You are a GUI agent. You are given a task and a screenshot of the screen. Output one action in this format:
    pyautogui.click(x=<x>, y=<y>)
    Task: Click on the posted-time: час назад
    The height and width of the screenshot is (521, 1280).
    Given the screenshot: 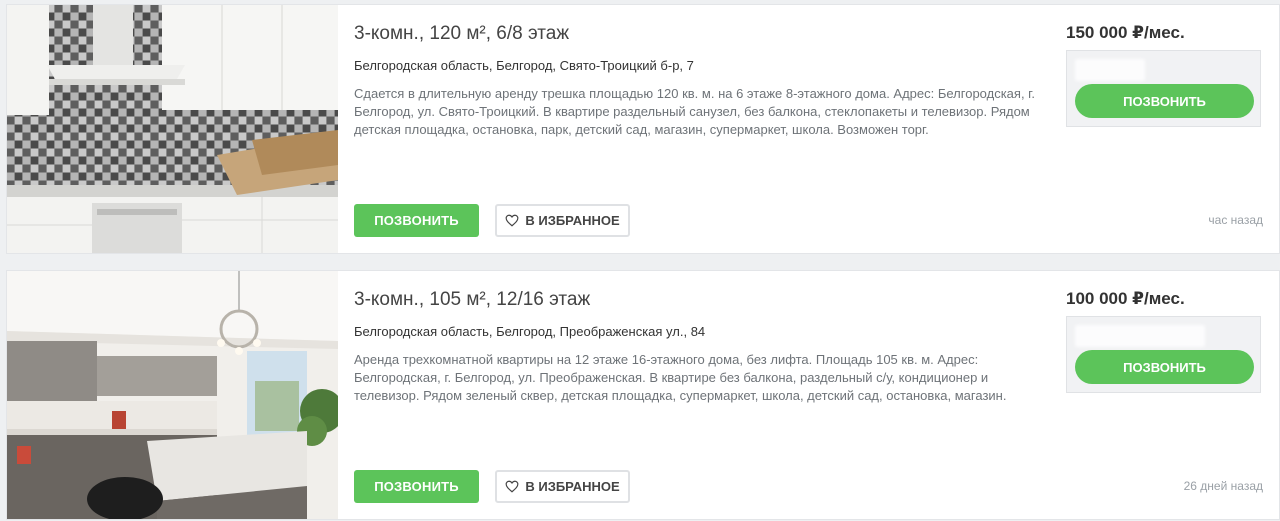 What is the action you would take?
    pyautogui.click(x=1235, y=220)
    